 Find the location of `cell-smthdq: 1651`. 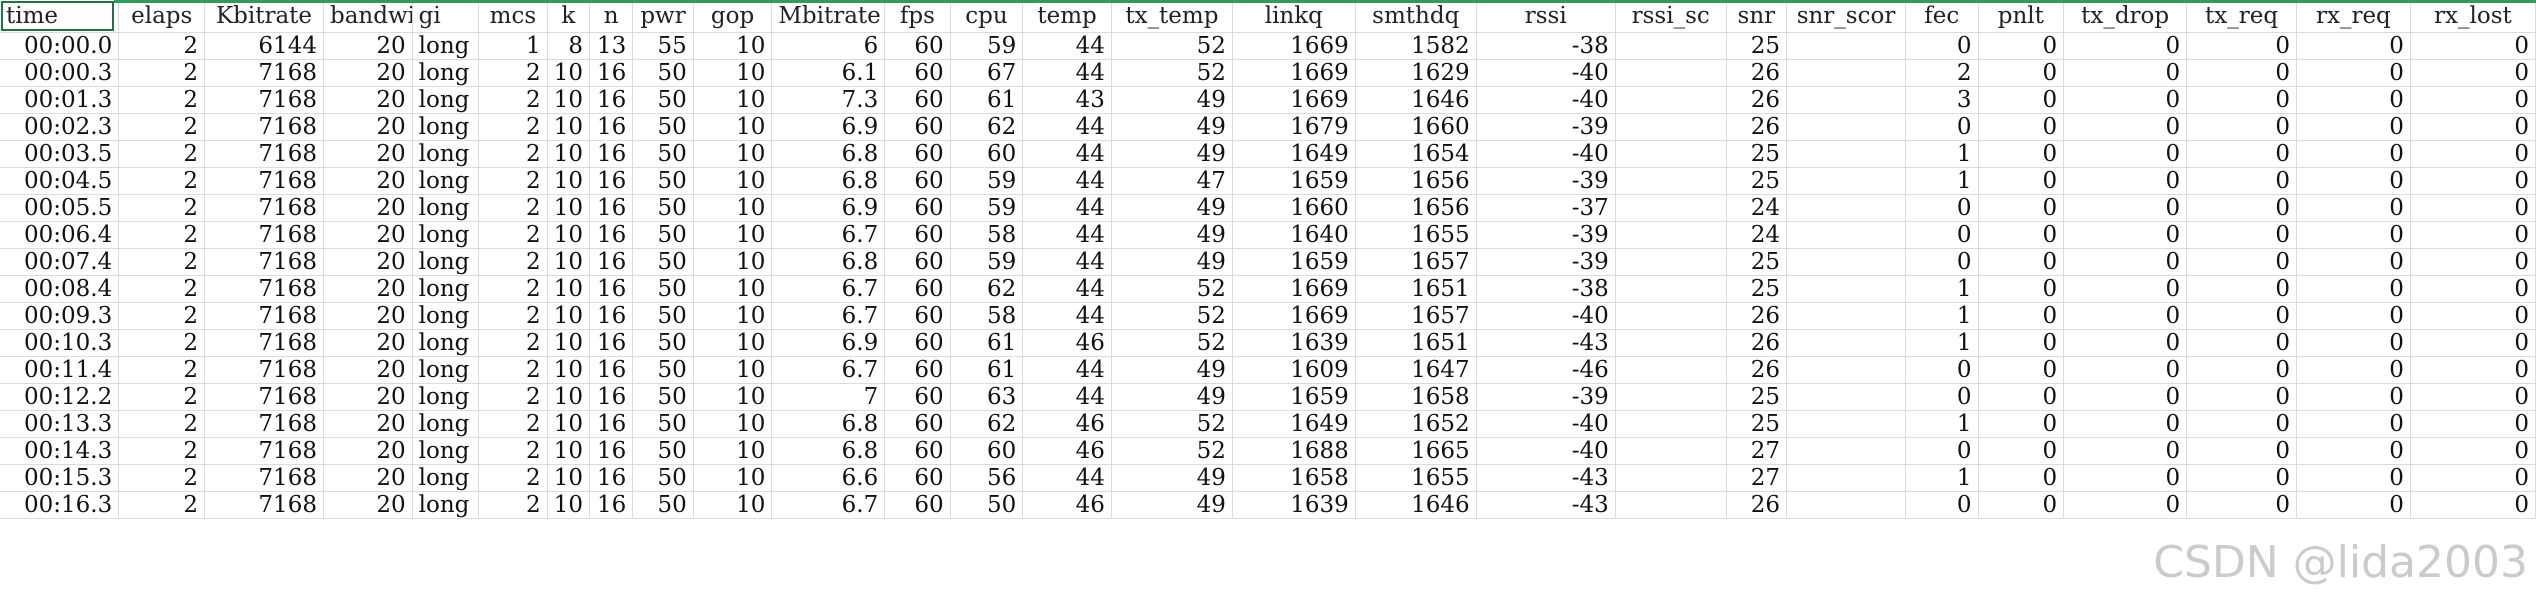

cell-smthdq: 1651 is located at coordinates (1416, 343).